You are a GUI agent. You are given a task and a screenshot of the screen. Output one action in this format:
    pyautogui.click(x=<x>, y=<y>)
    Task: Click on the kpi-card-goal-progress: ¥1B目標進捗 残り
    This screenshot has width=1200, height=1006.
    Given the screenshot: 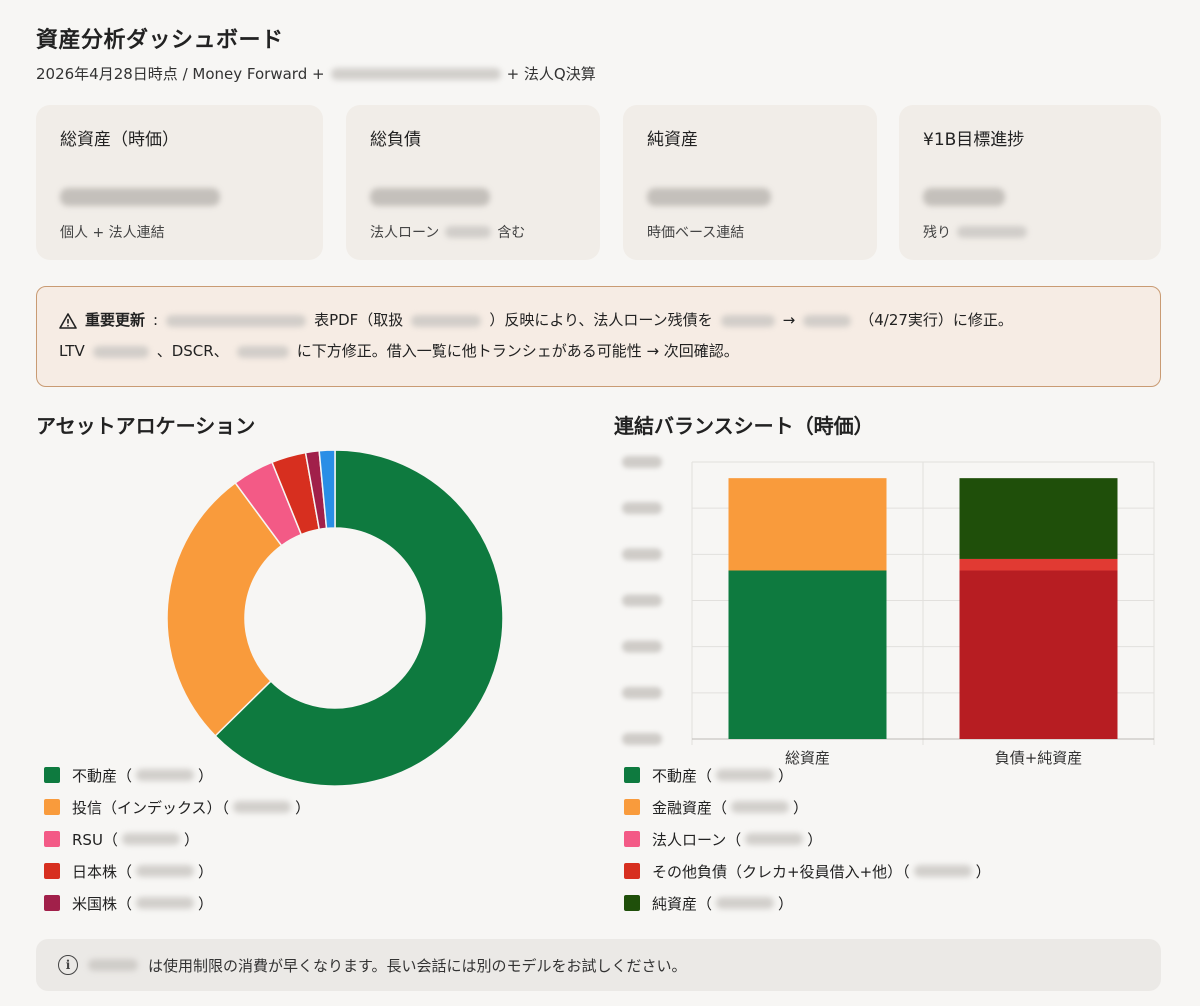 What is the action you would take?
    pyautogui.click(x=1030, y=182)
    